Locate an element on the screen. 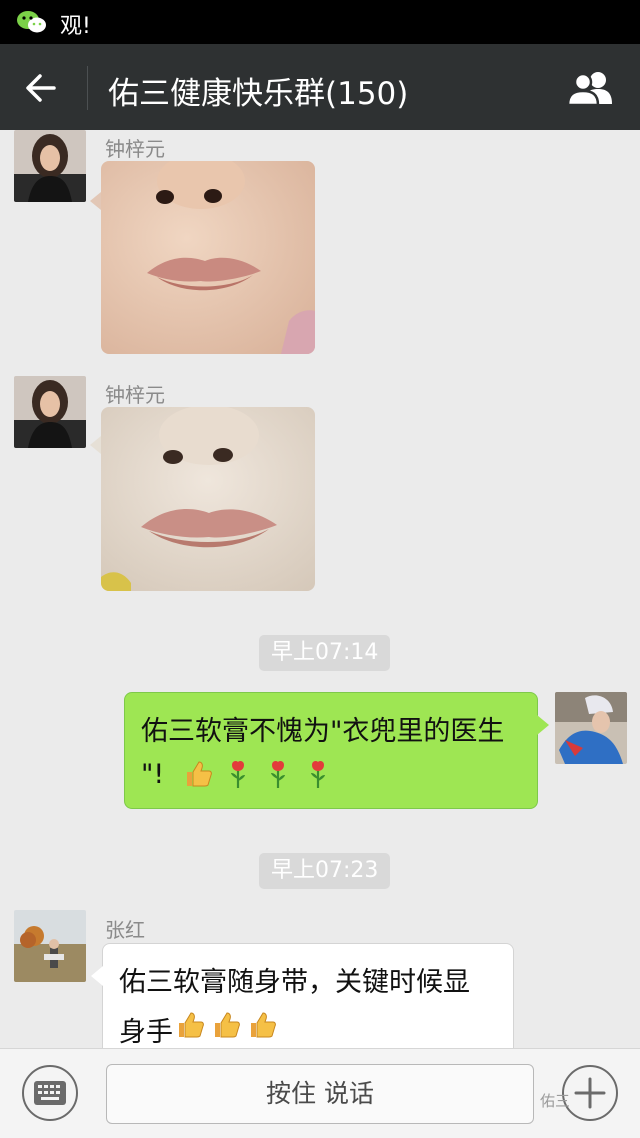 Image resolution: width=640 pixels, height=1138 pixels. sender-name: 张红 is located at coordinates (125, 930).